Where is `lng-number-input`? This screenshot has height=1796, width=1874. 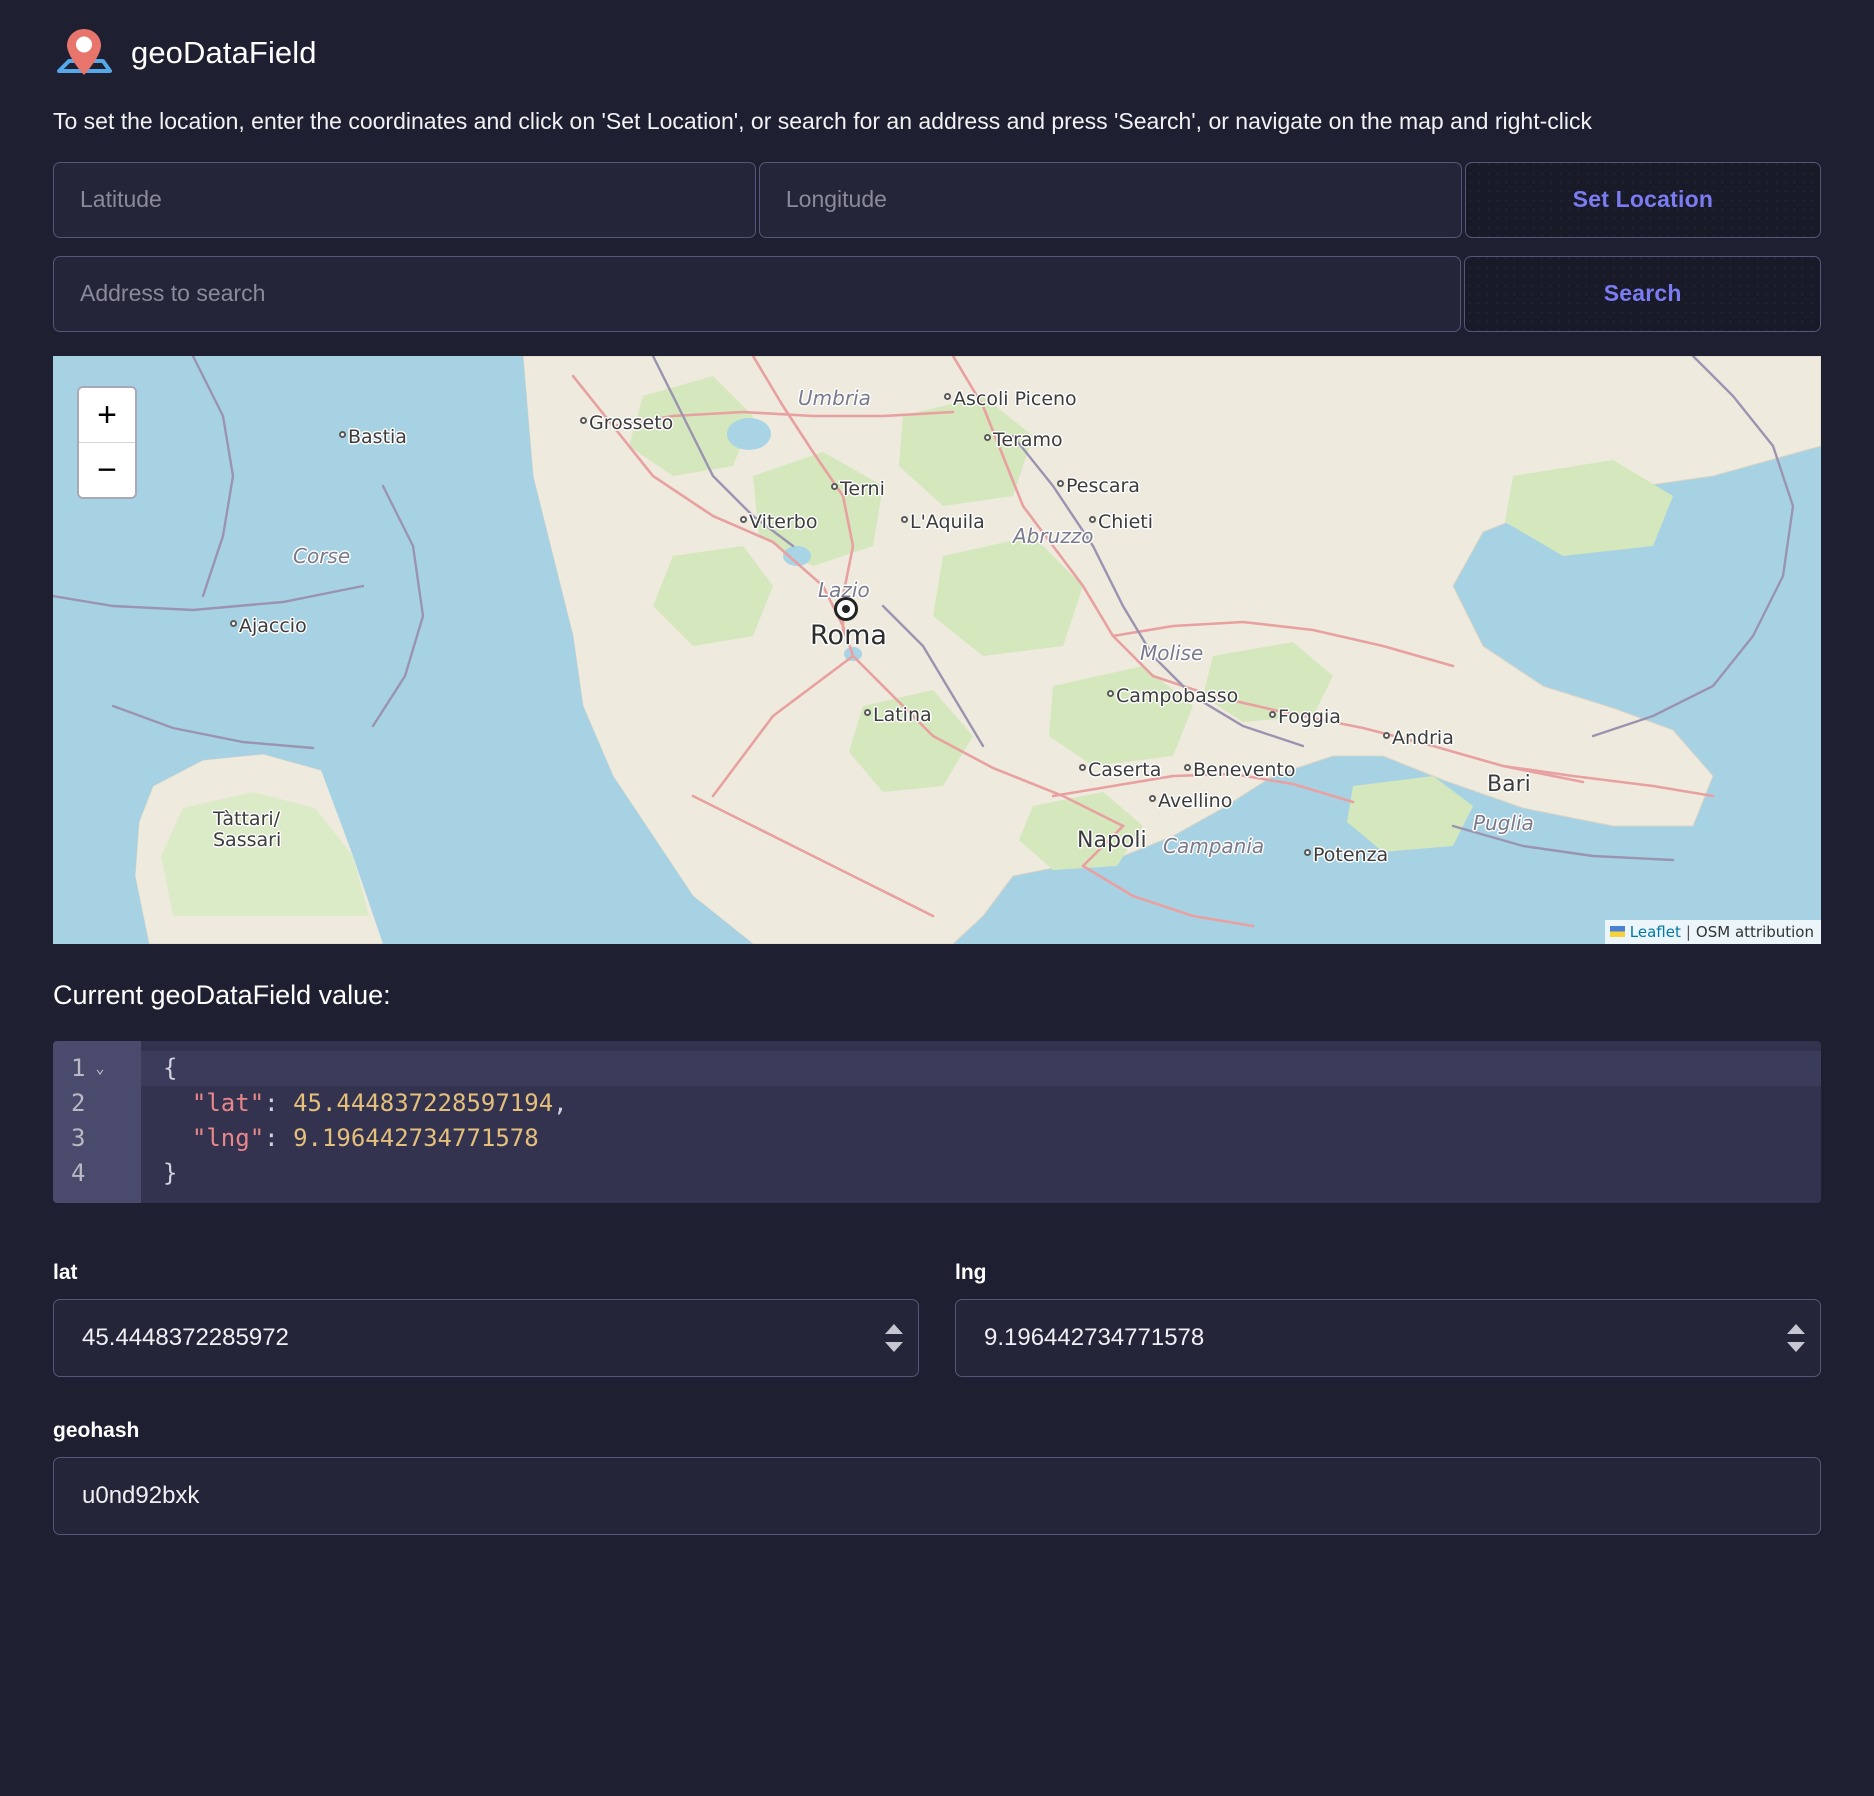
lng-number-input is located at coordinates (1388, 1337).